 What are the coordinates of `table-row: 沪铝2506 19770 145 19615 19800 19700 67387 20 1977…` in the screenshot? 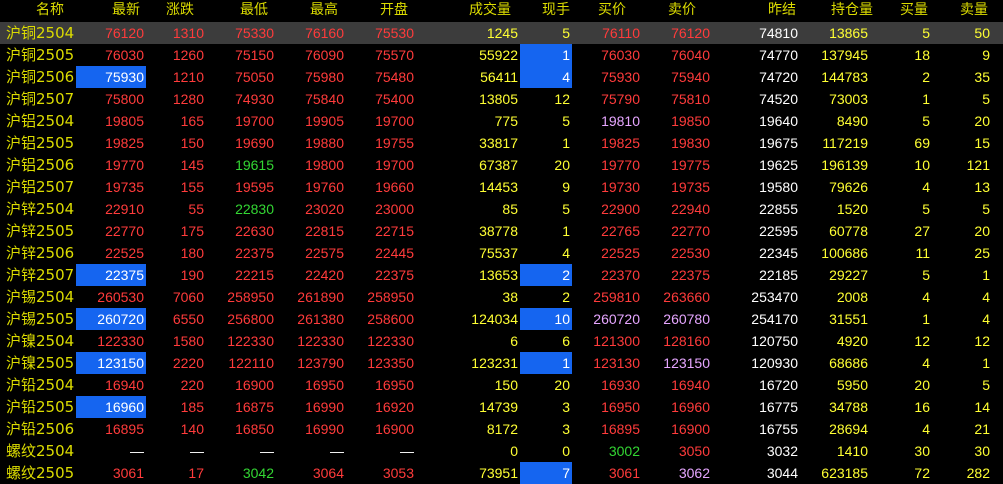 It's located at (501, 165).